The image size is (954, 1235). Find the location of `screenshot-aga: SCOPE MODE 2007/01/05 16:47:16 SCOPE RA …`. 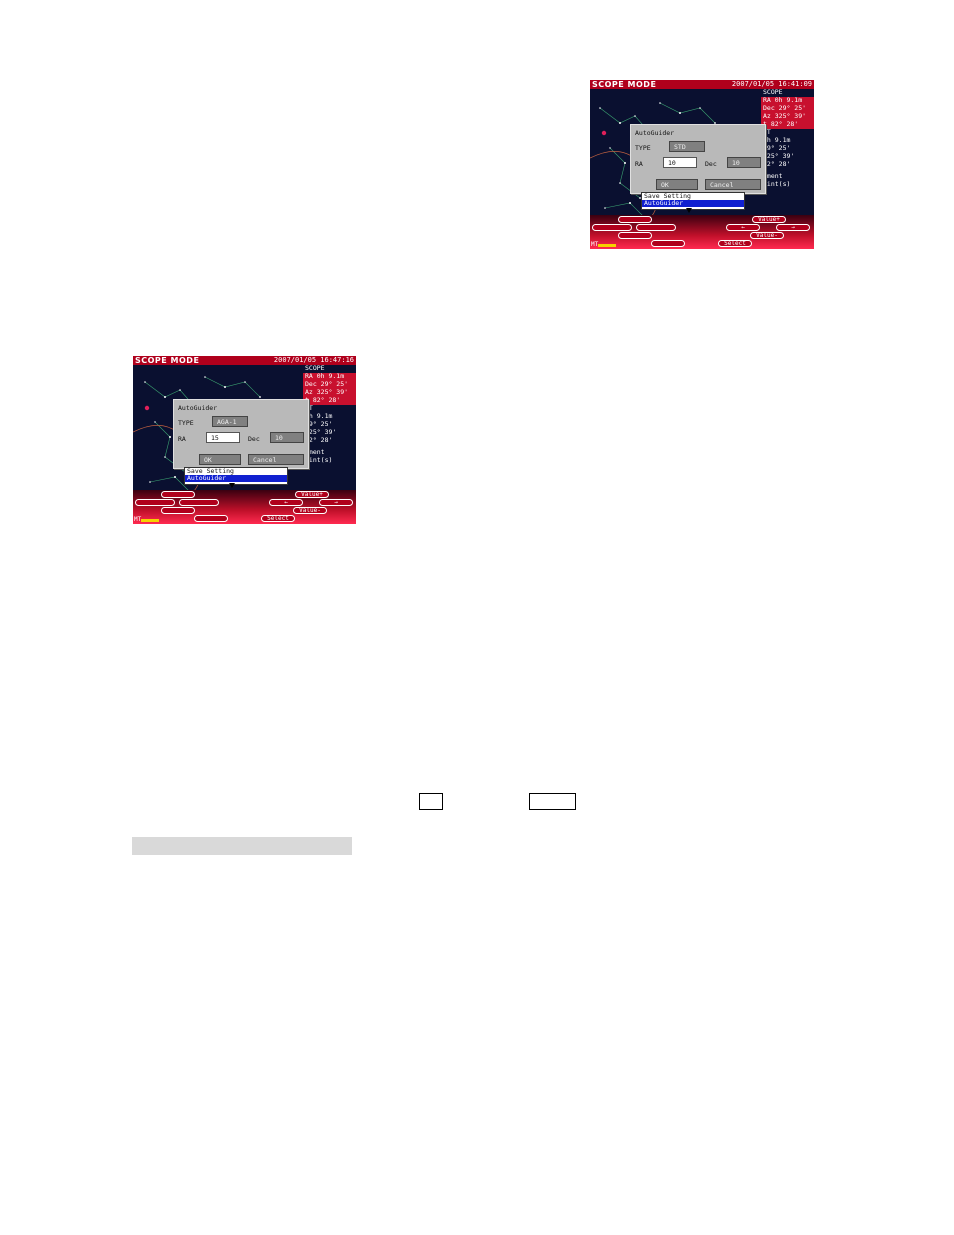

screenshot-aga: SCOPE MODE 2007/01/05 16:47:16 SCOPE RA … is located at coordinates (244, 440).